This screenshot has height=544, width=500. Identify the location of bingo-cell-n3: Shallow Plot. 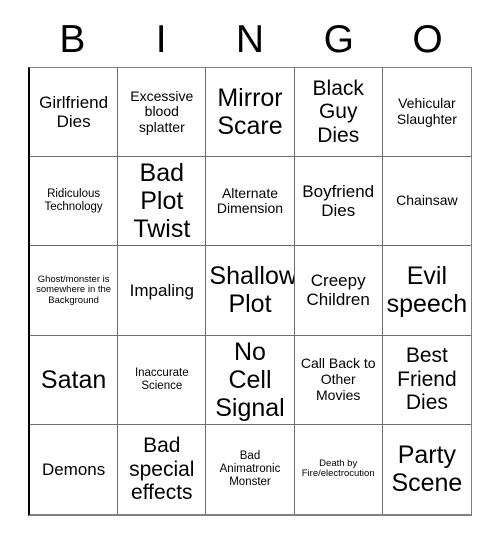
(250, 291).